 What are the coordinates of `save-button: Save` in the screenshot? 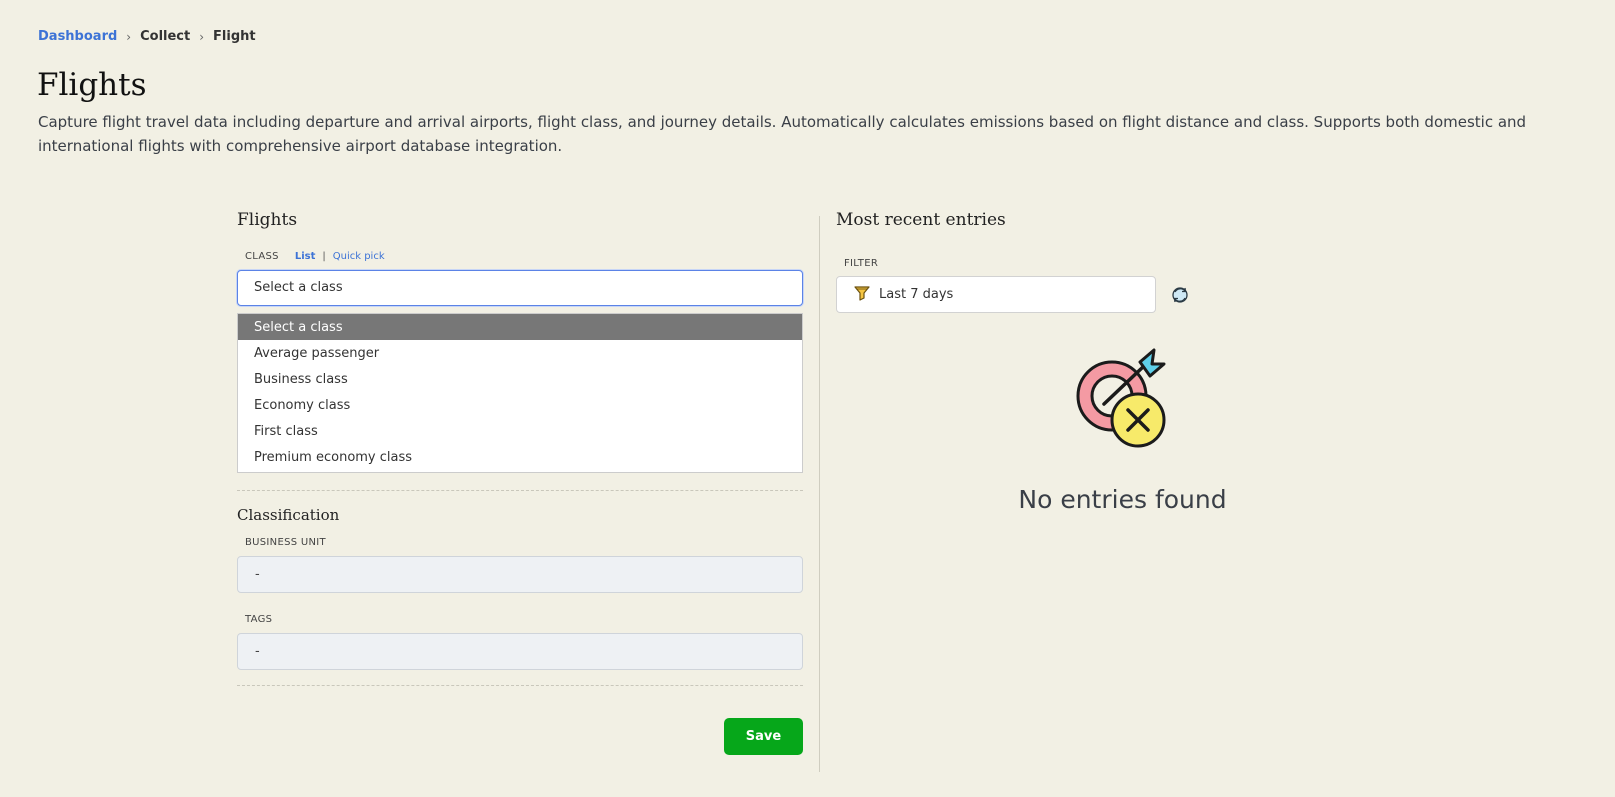 It's located at (763, 736).